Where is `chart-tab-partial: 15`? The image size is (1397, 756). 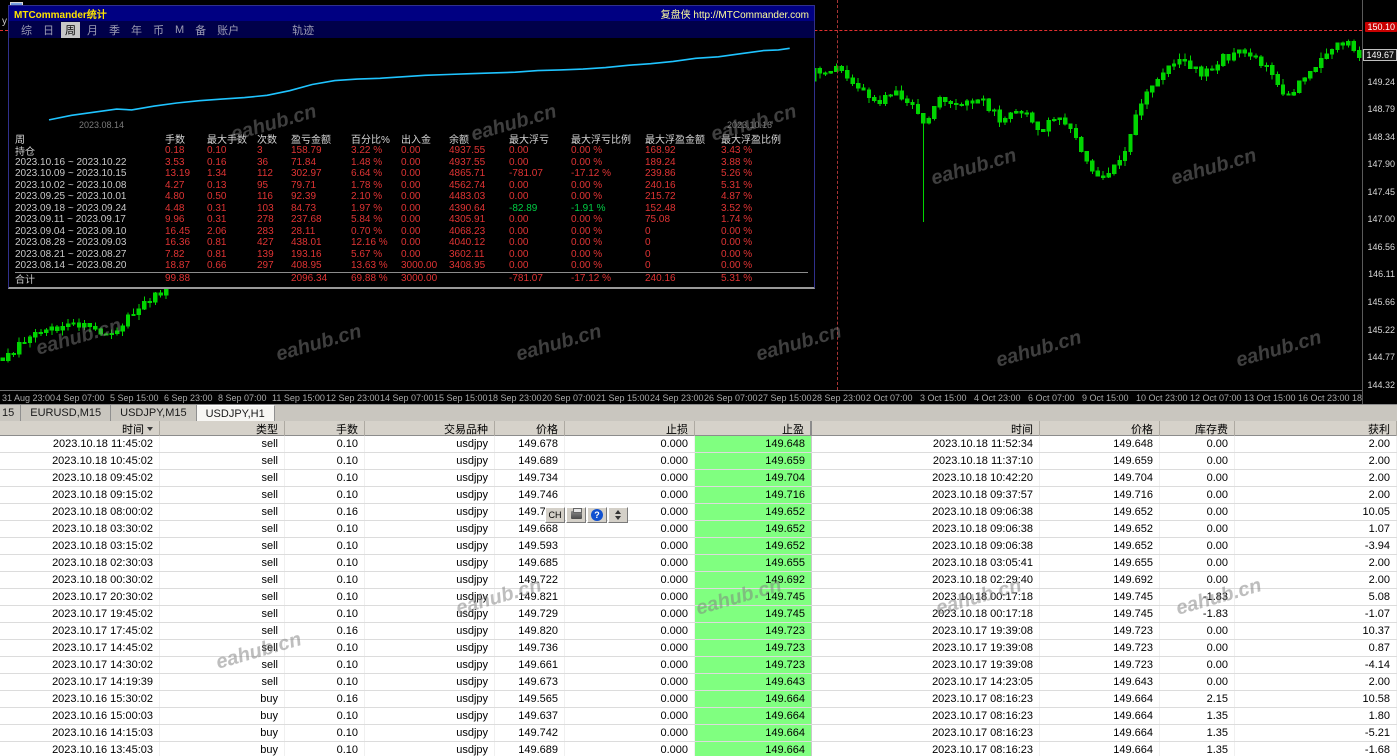 chart-tab-partial: 15 is located at coordinates (11, 413).